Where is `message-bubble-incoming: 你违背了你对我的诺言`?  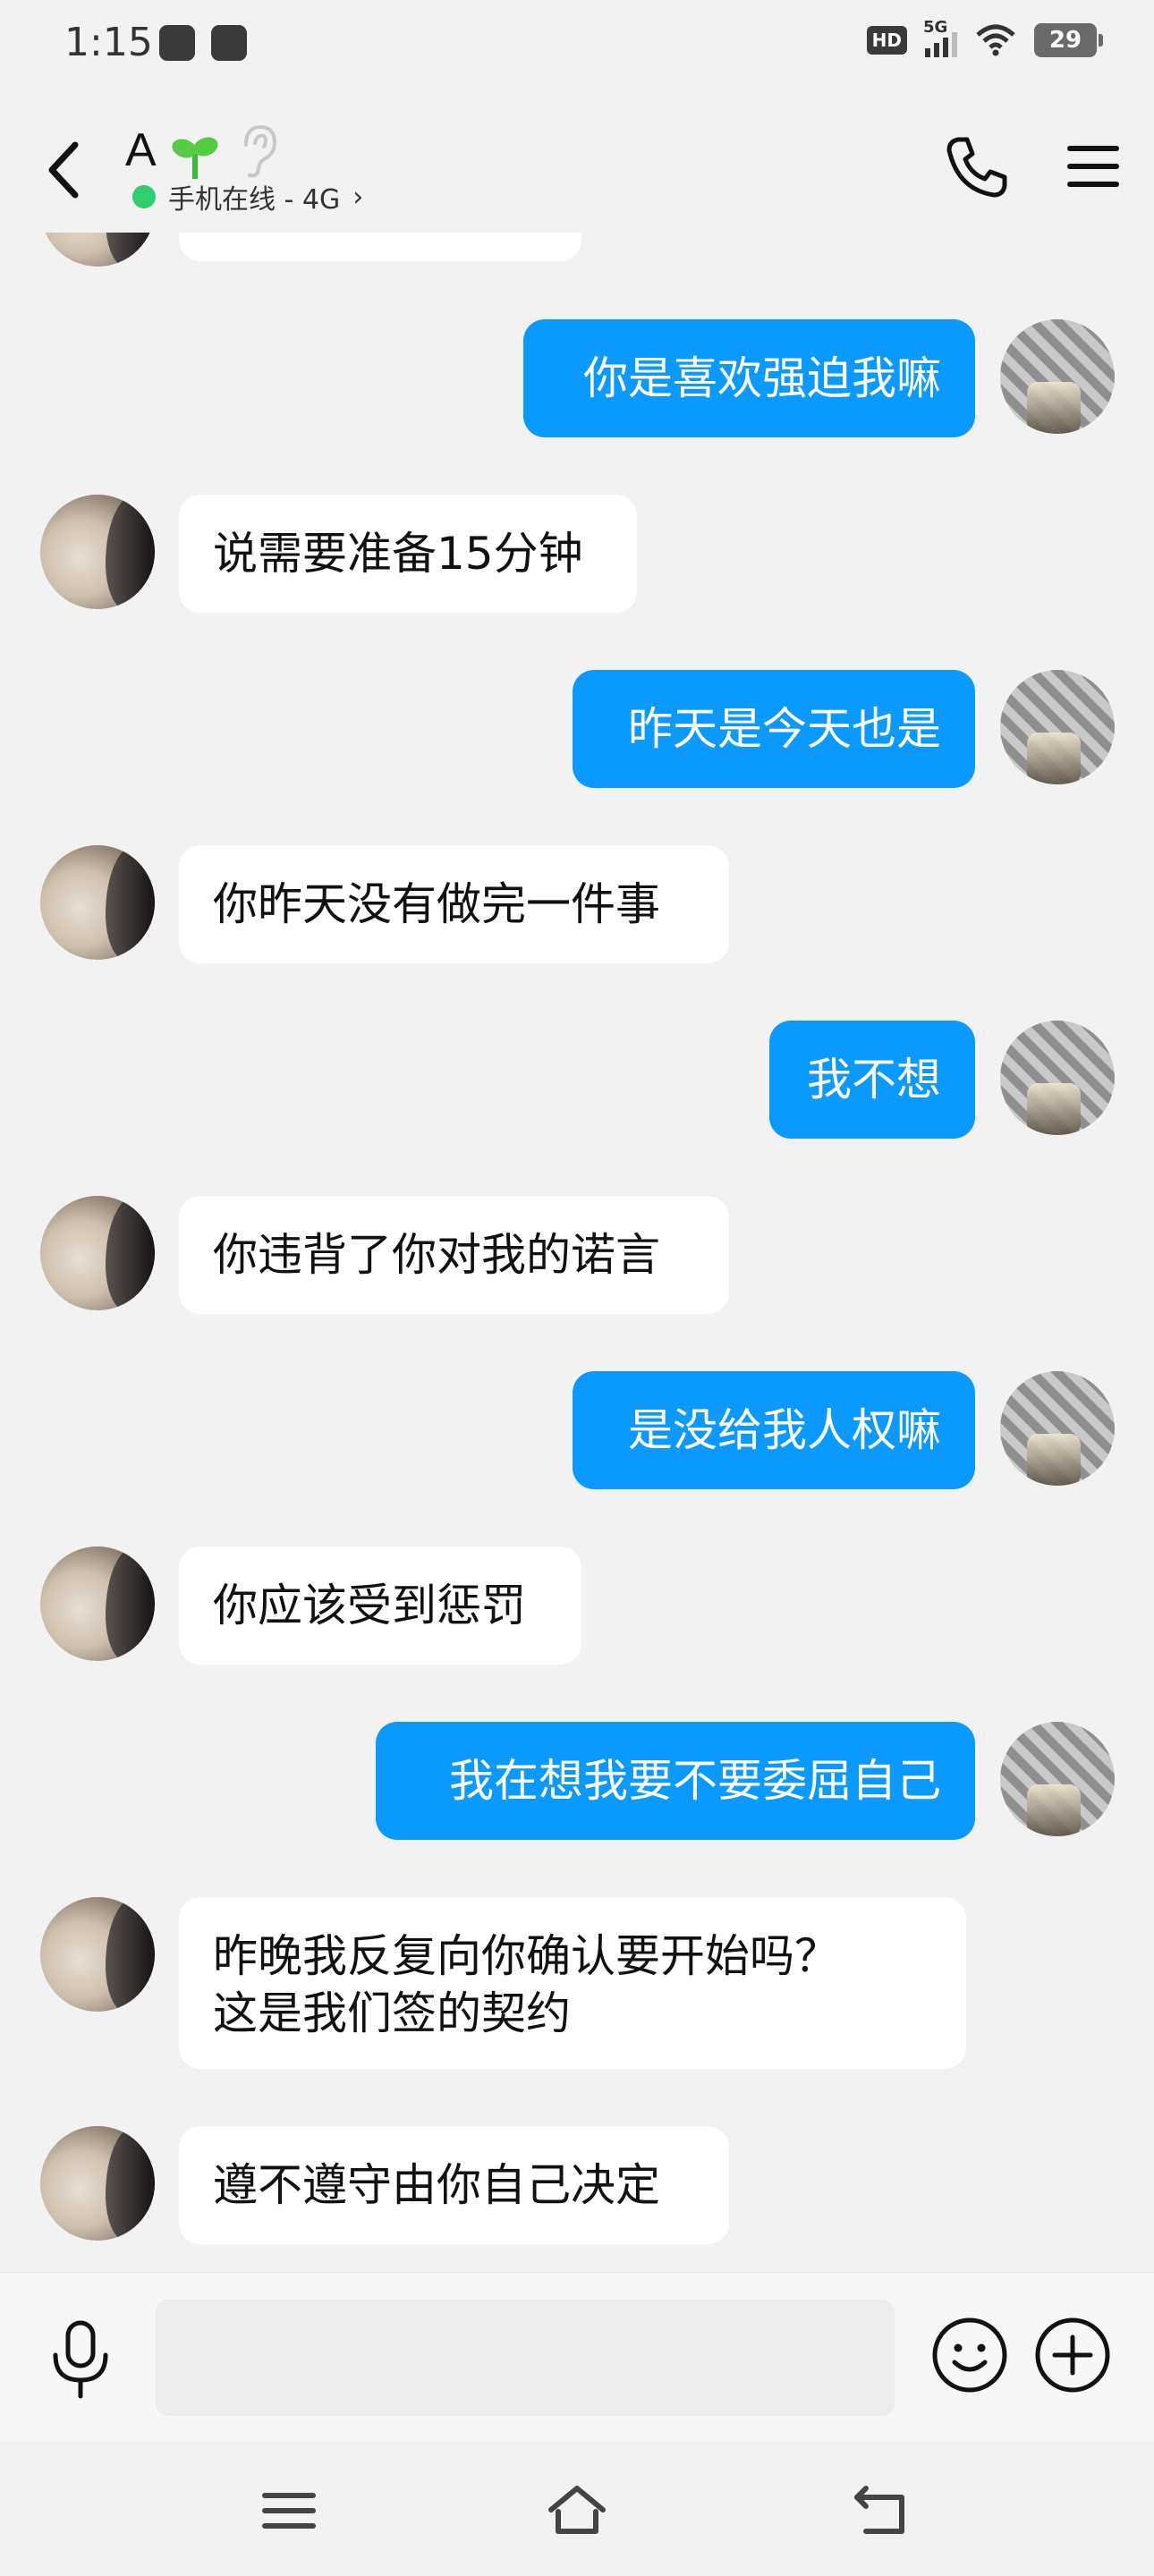 message-bubble-incoming: 你违背了你对我的诺言 is located at coordinates (454, 1255).